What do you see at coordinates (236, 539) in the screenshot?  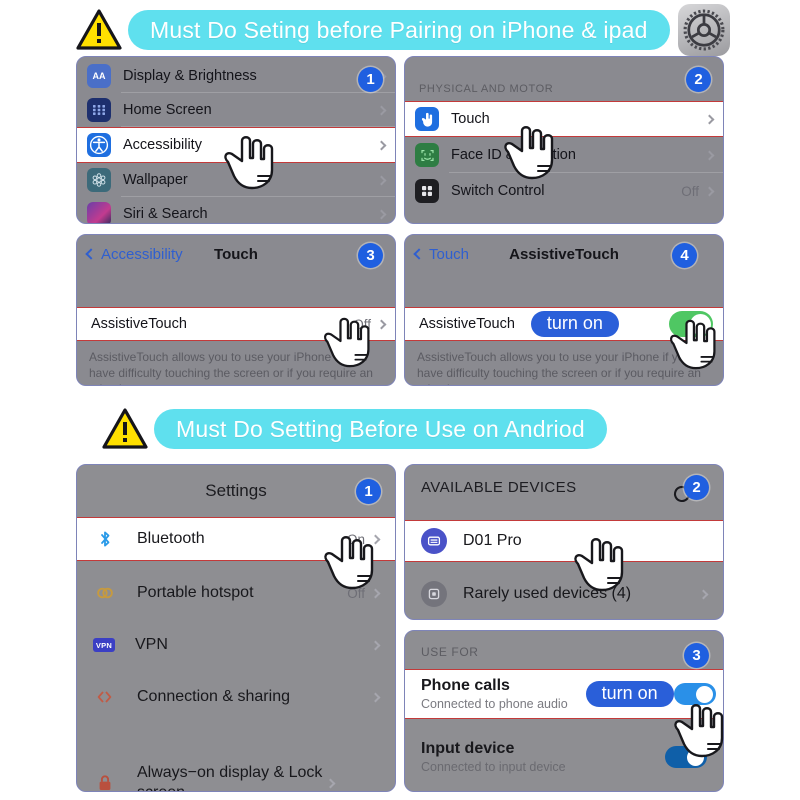 I see `list-item-bluetooth: Bluetooth On` at bounding box center [236, 539].